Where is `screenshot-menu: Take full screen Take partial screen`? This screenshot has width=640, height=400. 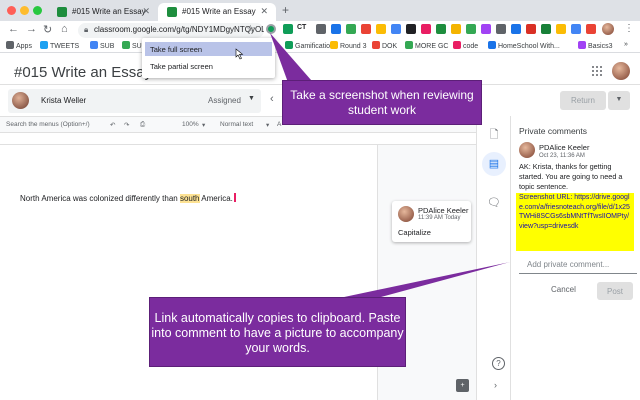
screenshot-menu: Take full screen Take partial screen is located at coordinates (208, 58).